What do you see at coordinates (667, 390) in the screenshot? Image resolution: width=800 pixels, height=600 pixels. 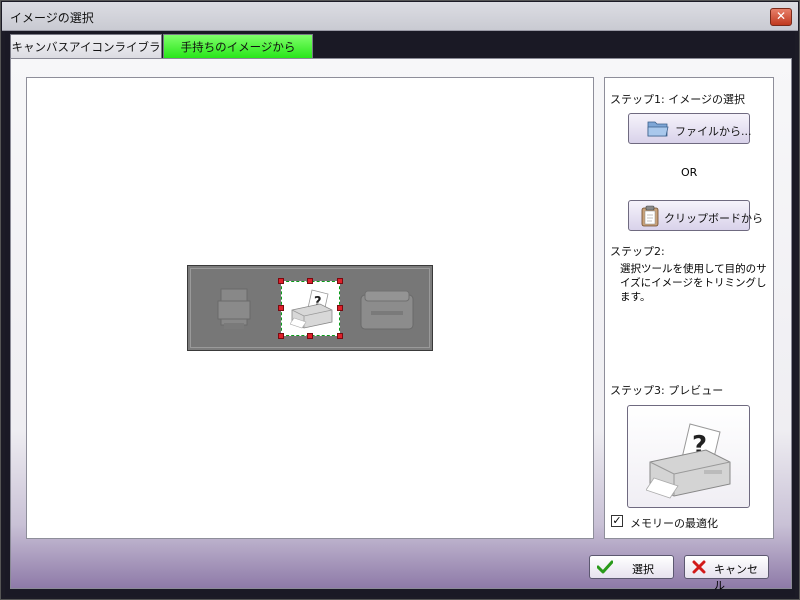 I see `step3-label: ステップ3: プレビュー` at bounding box center [667, 390].